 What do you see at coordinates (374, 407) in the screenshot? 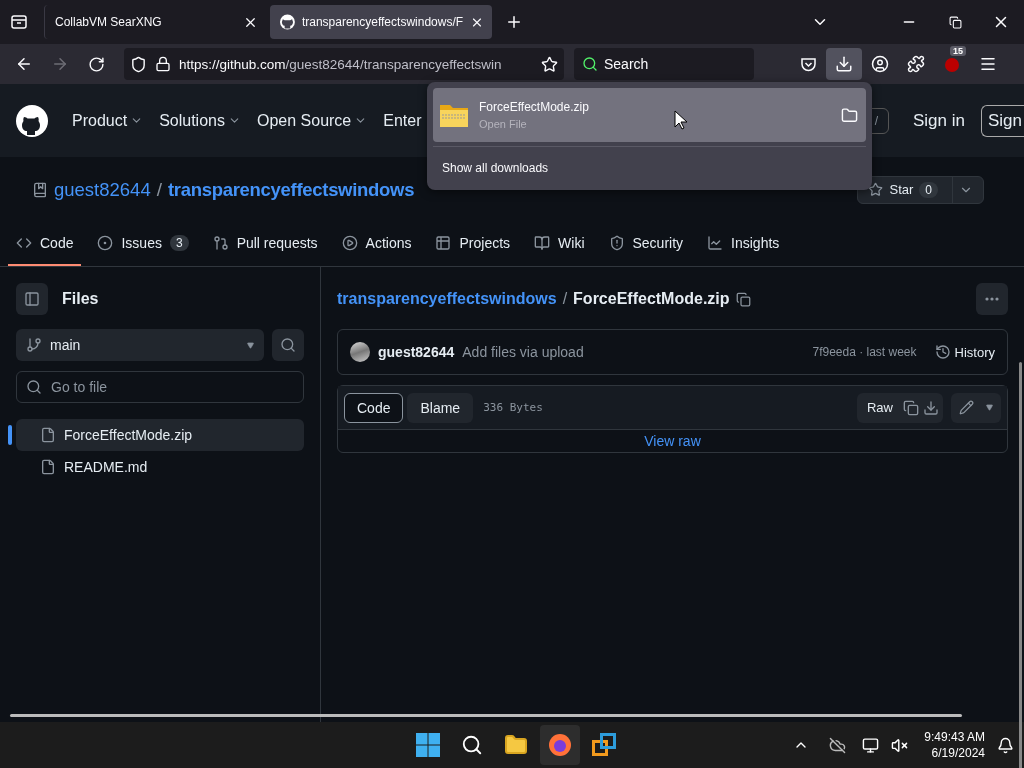
I see `view-tab: Code` at bounding box center [374, 407].